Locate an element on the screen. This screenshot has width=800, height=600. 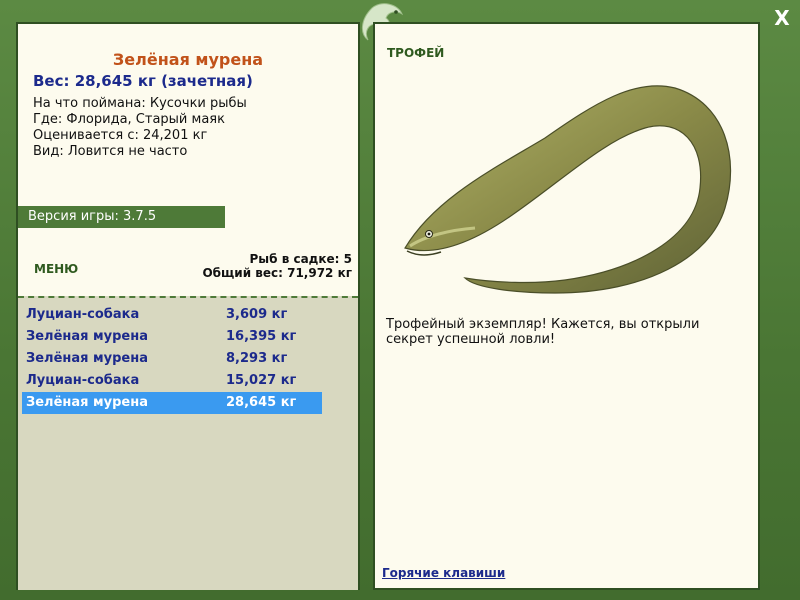
fish-name: Зелёная мурена is located at coordinates (188, 59).